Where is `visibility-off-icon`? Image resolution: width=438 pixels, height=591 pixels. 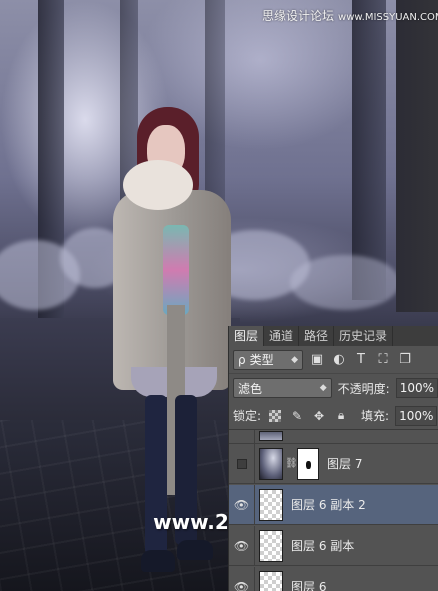 visibility-off-icon is located at coordinates (241, 463).